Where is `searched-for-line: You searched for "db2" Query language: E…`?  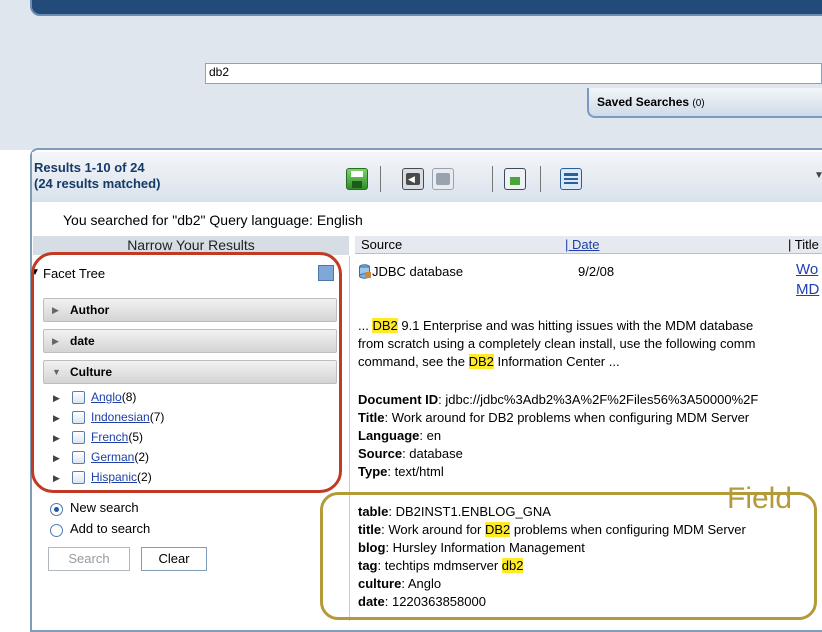 searched-for-line: You searched for "db2" Query language: E… is located at coordinates (213, 220).